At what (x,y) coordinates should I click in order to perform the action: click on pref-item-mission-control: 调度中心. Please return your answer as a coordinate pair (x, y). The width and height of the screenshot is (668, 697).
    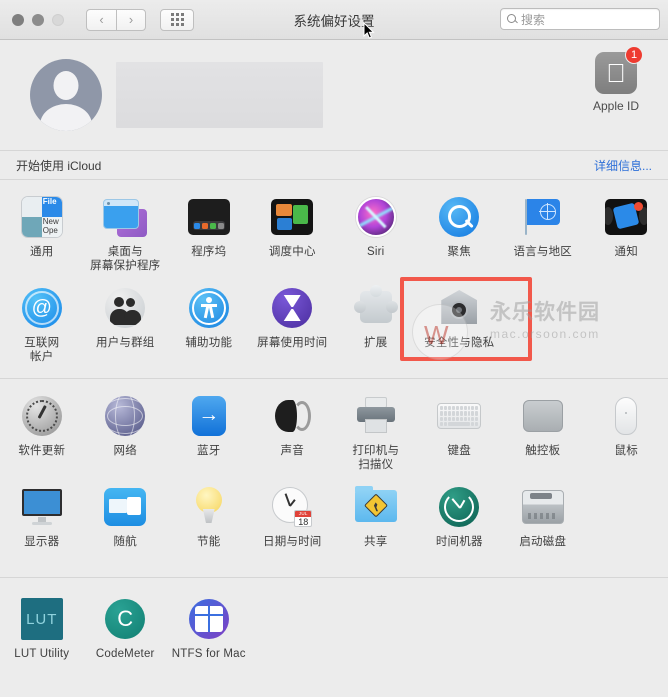
    Looking at the image, I should click on (293, 235).